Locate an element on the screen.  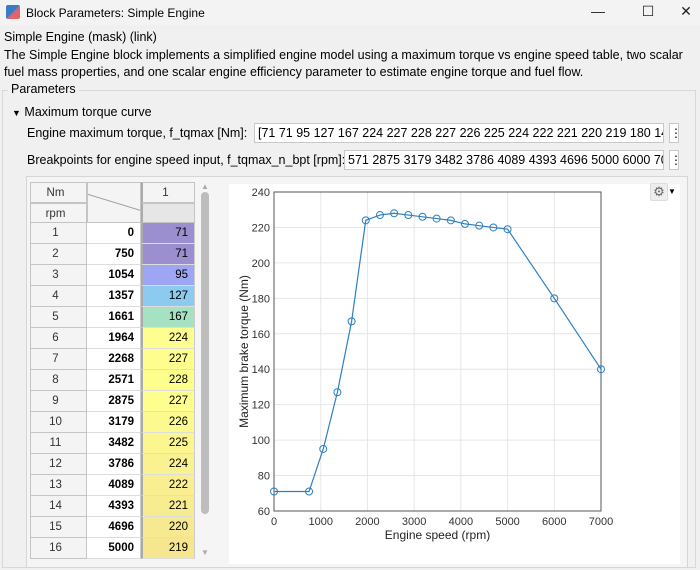
y-tick-label: 220 is located at coordinates (261, 228).